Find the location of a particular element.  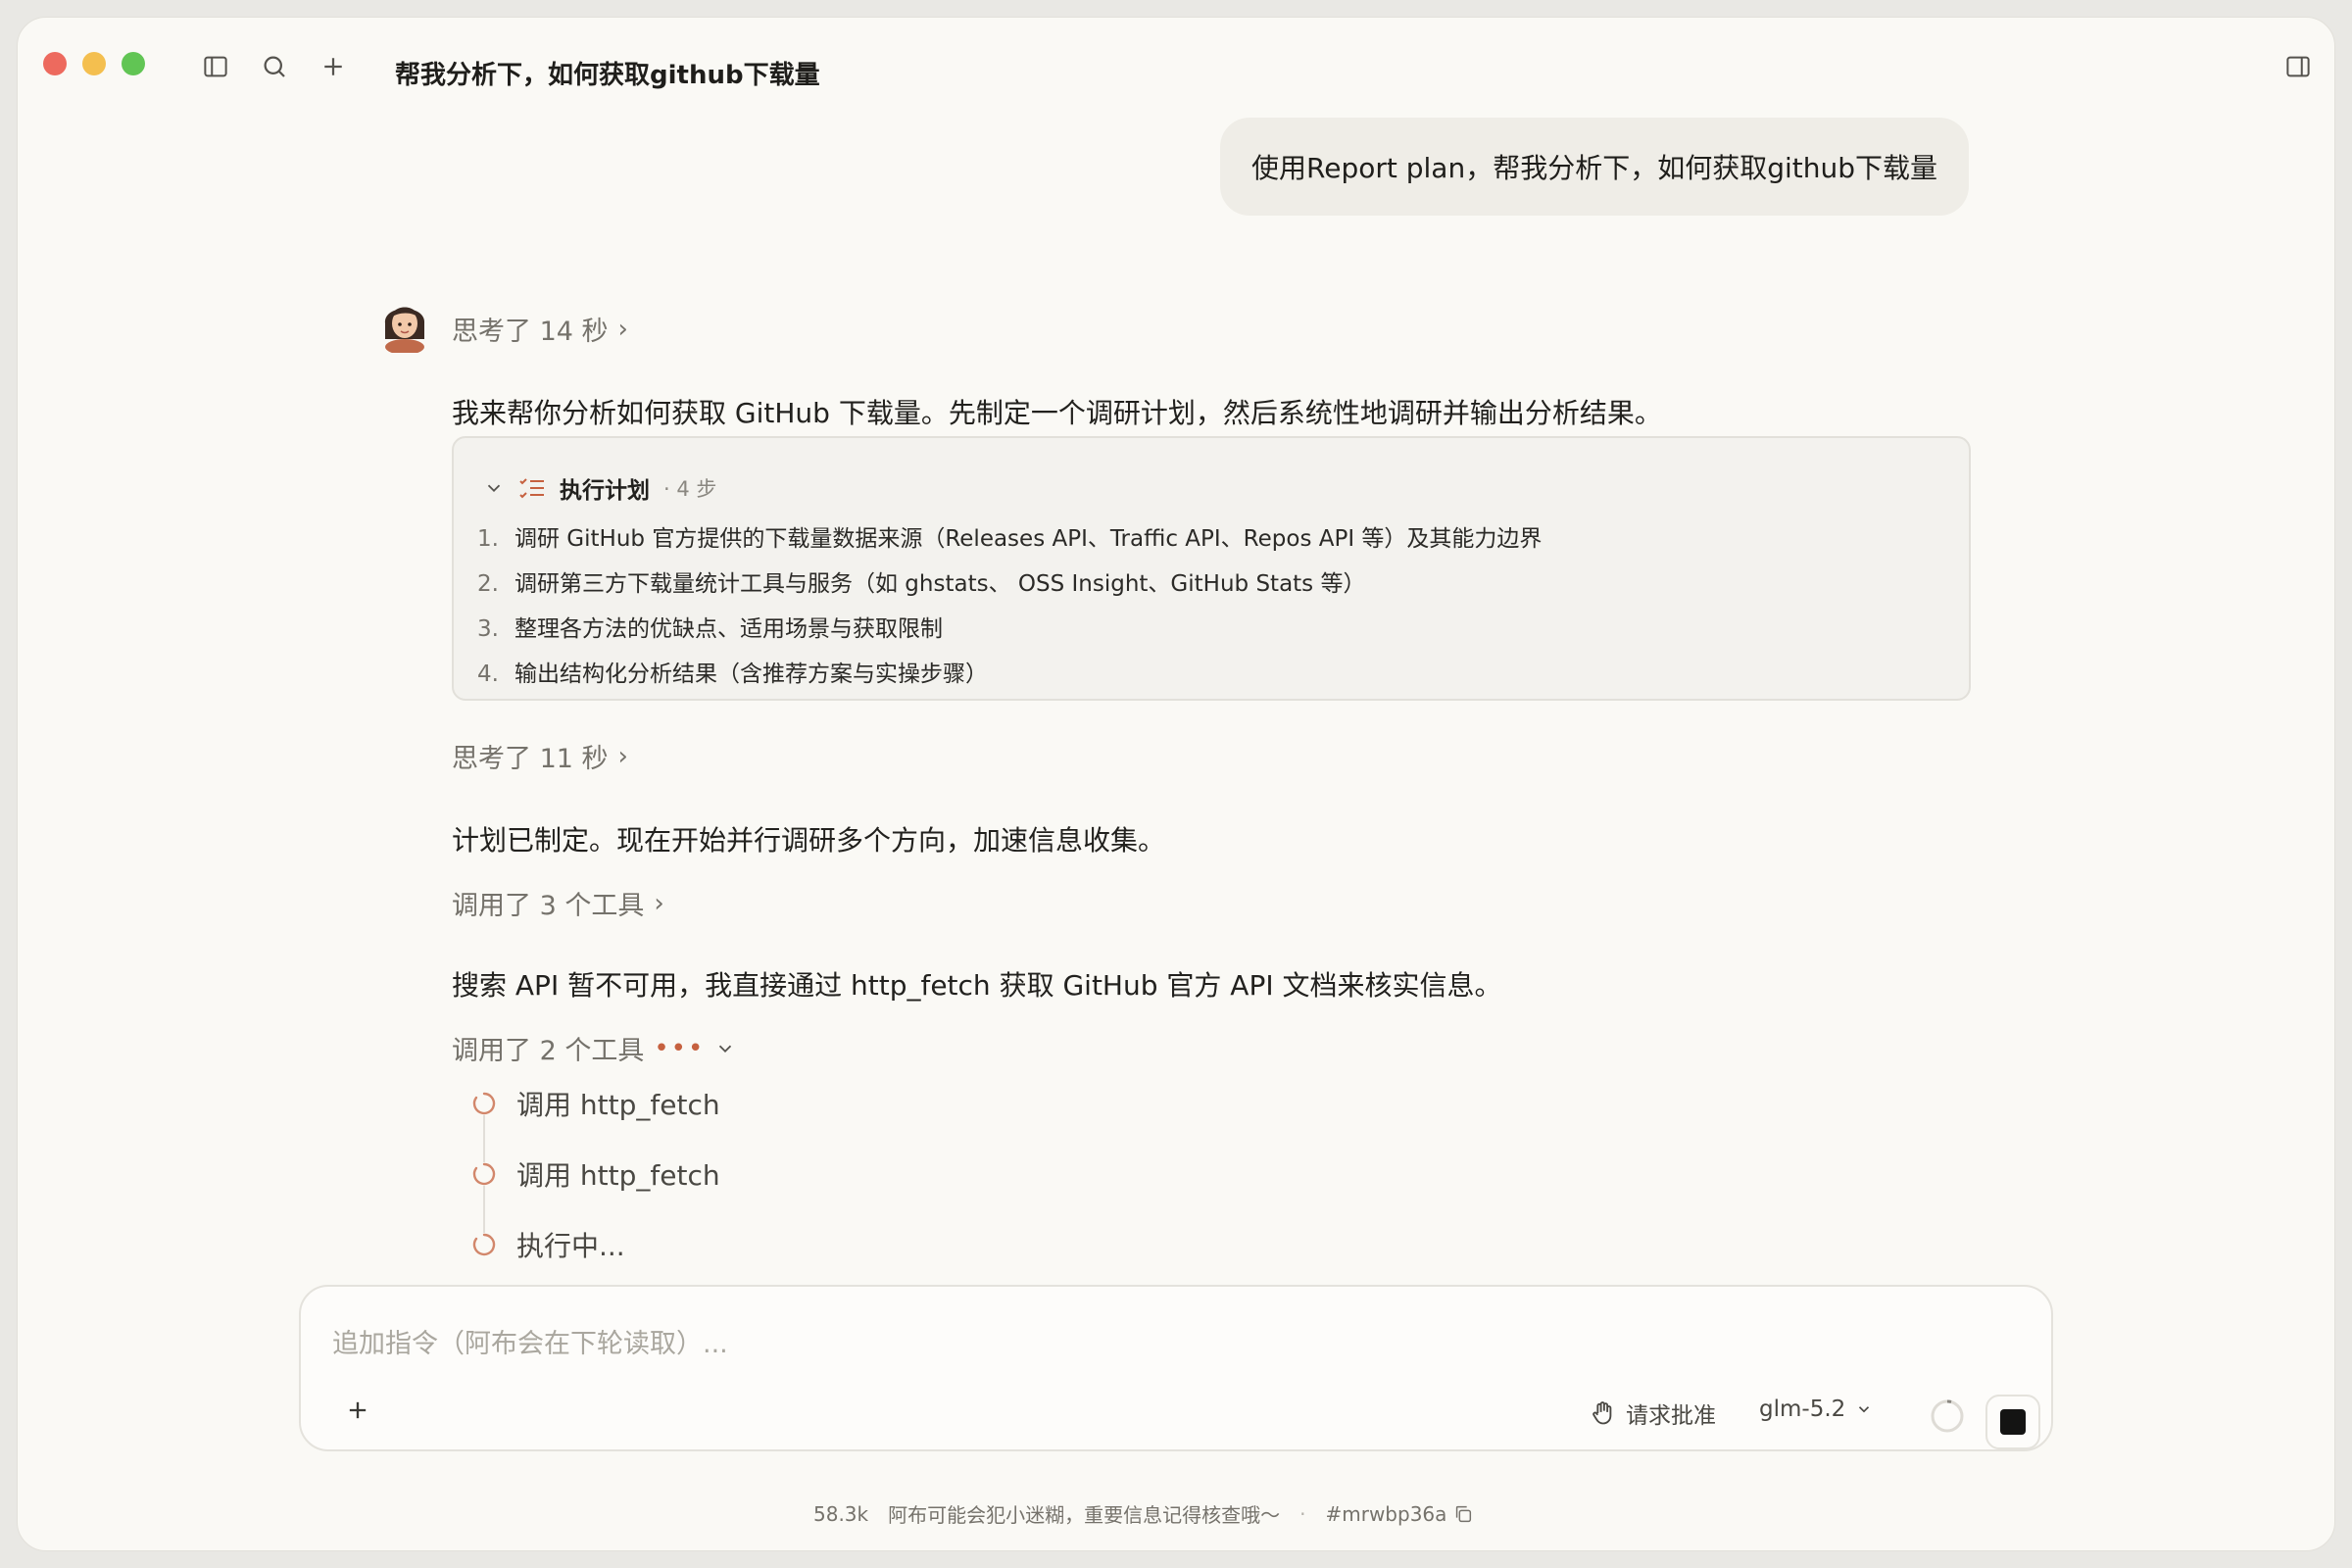

request-approval-label: 请求批准 is located at coordinates (1671, 1416).